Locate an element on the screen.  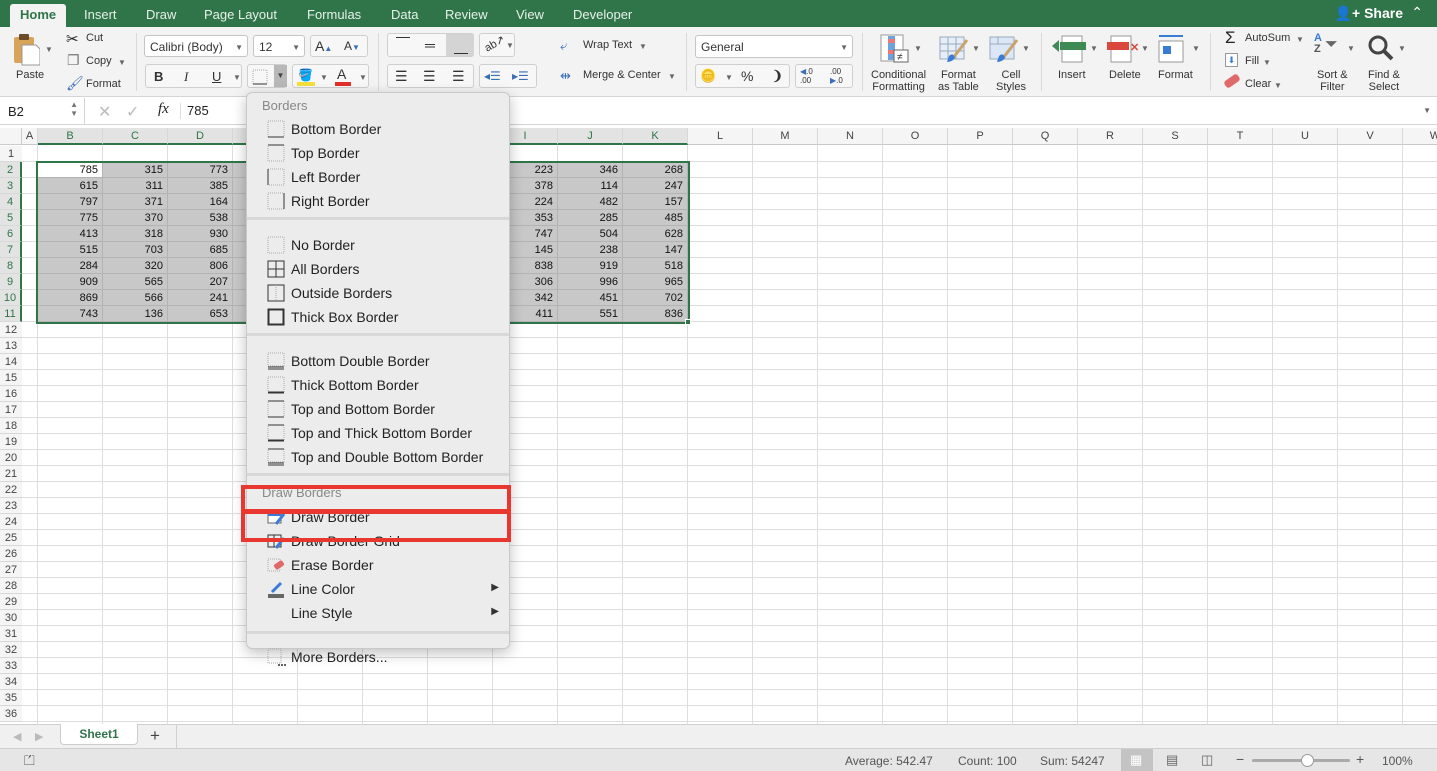
accounting-dropdown-icon: ▼ is located at coordinates (729, 77).